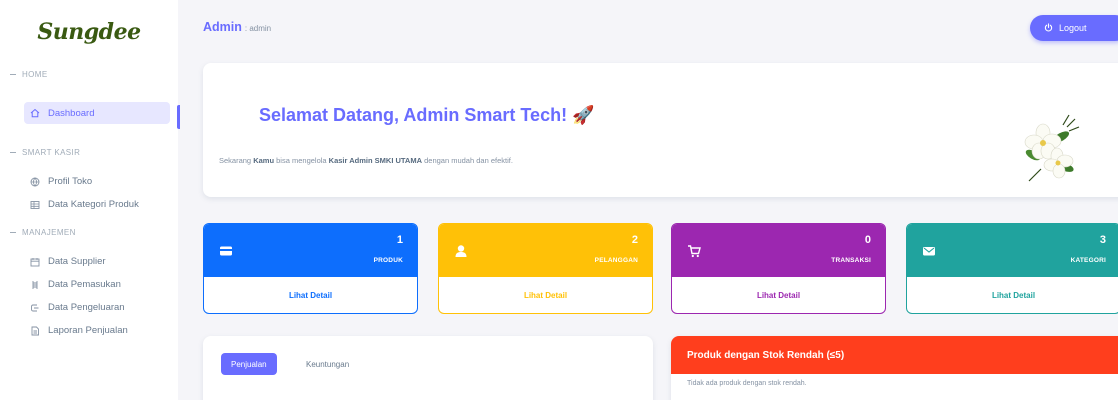 This screenshot has height=400, width=1118. What do you see at coordinates (929, 251) in the screenshot?
I see `mail-icon` at bounding box center [929, 251].